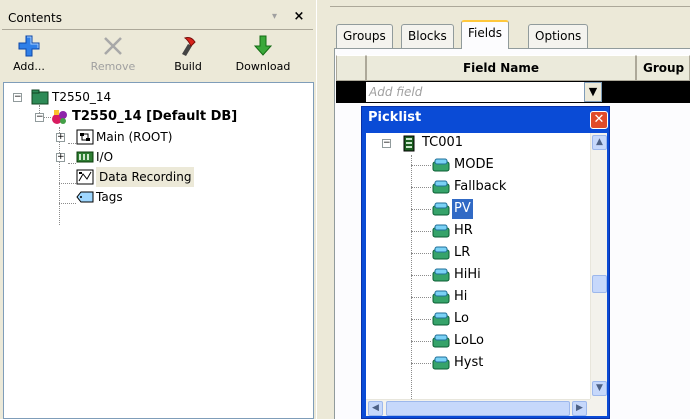 The height and width of the screenshot is (419, 690). Describe the element at coordinates (35, 18) in the screenshot. I see `contents-title: Contents` at that location.